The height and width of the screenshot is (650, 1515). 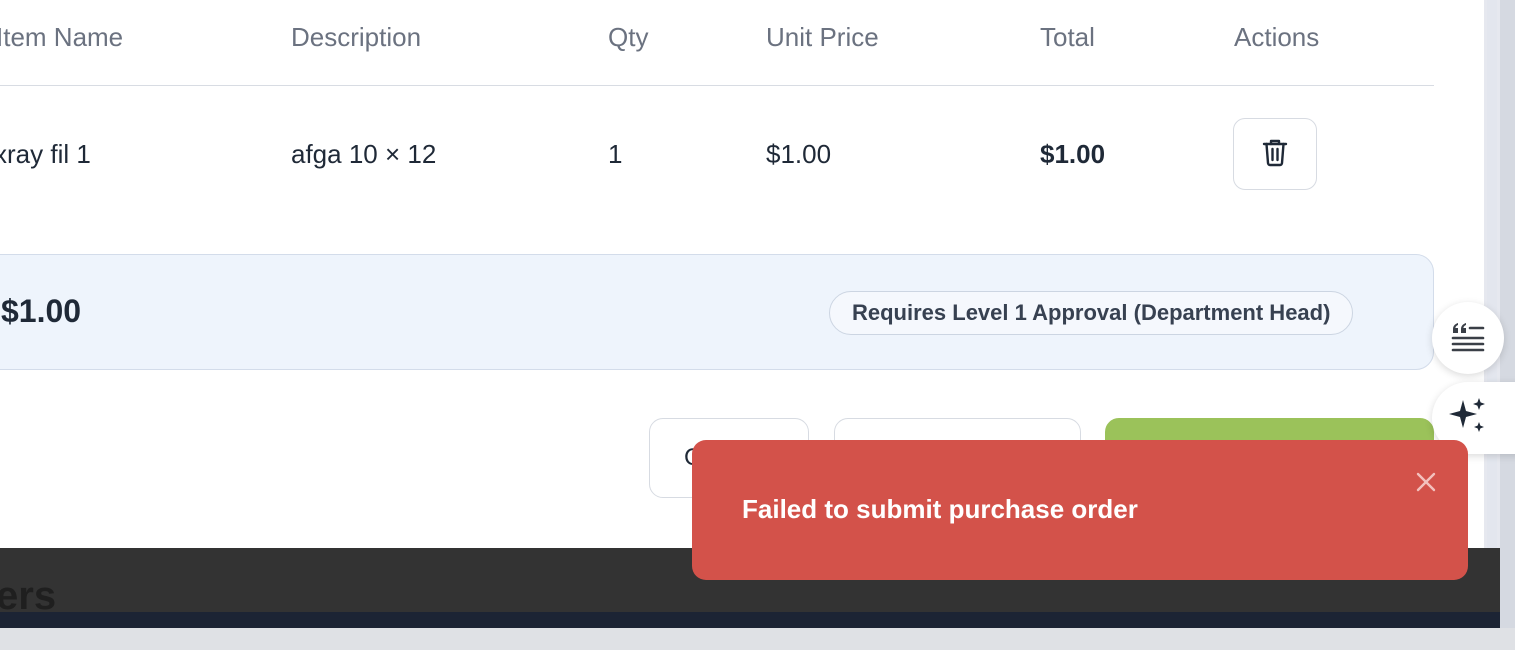 I want to click on error-toast: Failed to submit purchase order, so click(x=1080, y=510).